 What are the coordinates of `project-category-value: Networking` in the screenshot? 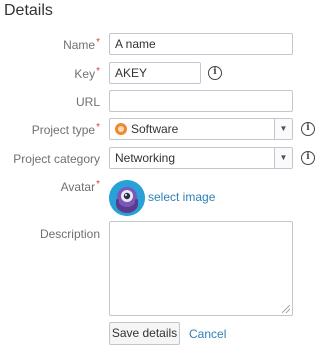 It's located at (145, 158).